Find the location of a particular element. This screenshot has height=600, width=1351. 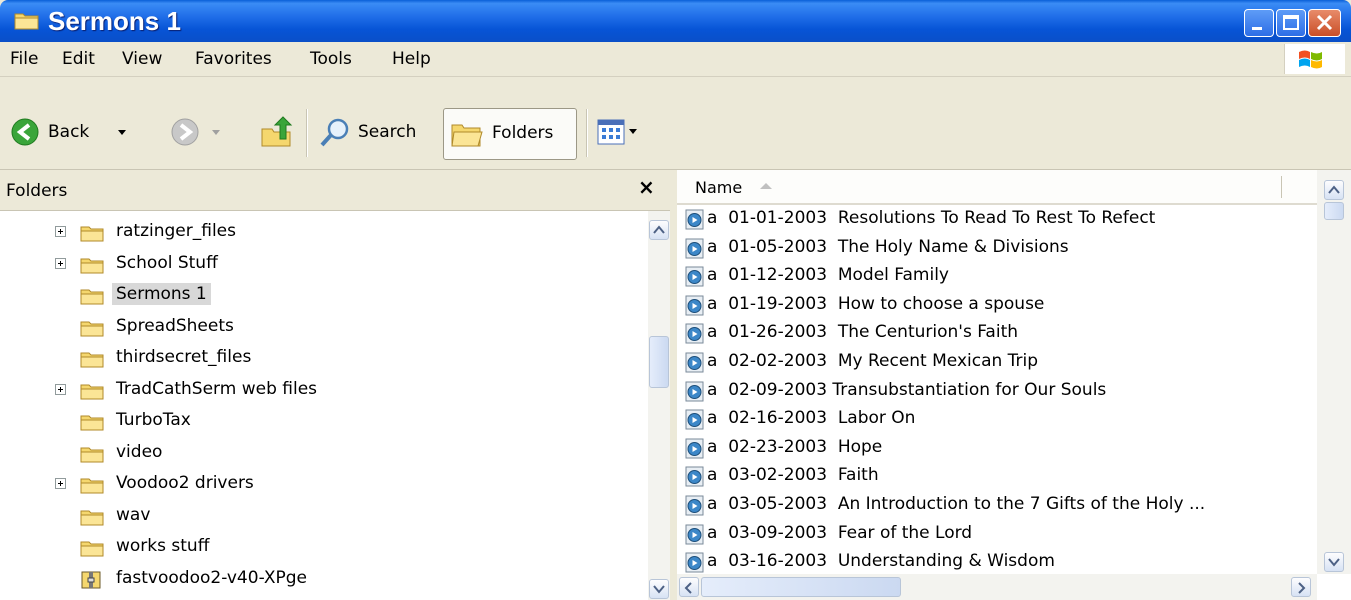

scroll-right-button is located at coordinates (1301, 587).